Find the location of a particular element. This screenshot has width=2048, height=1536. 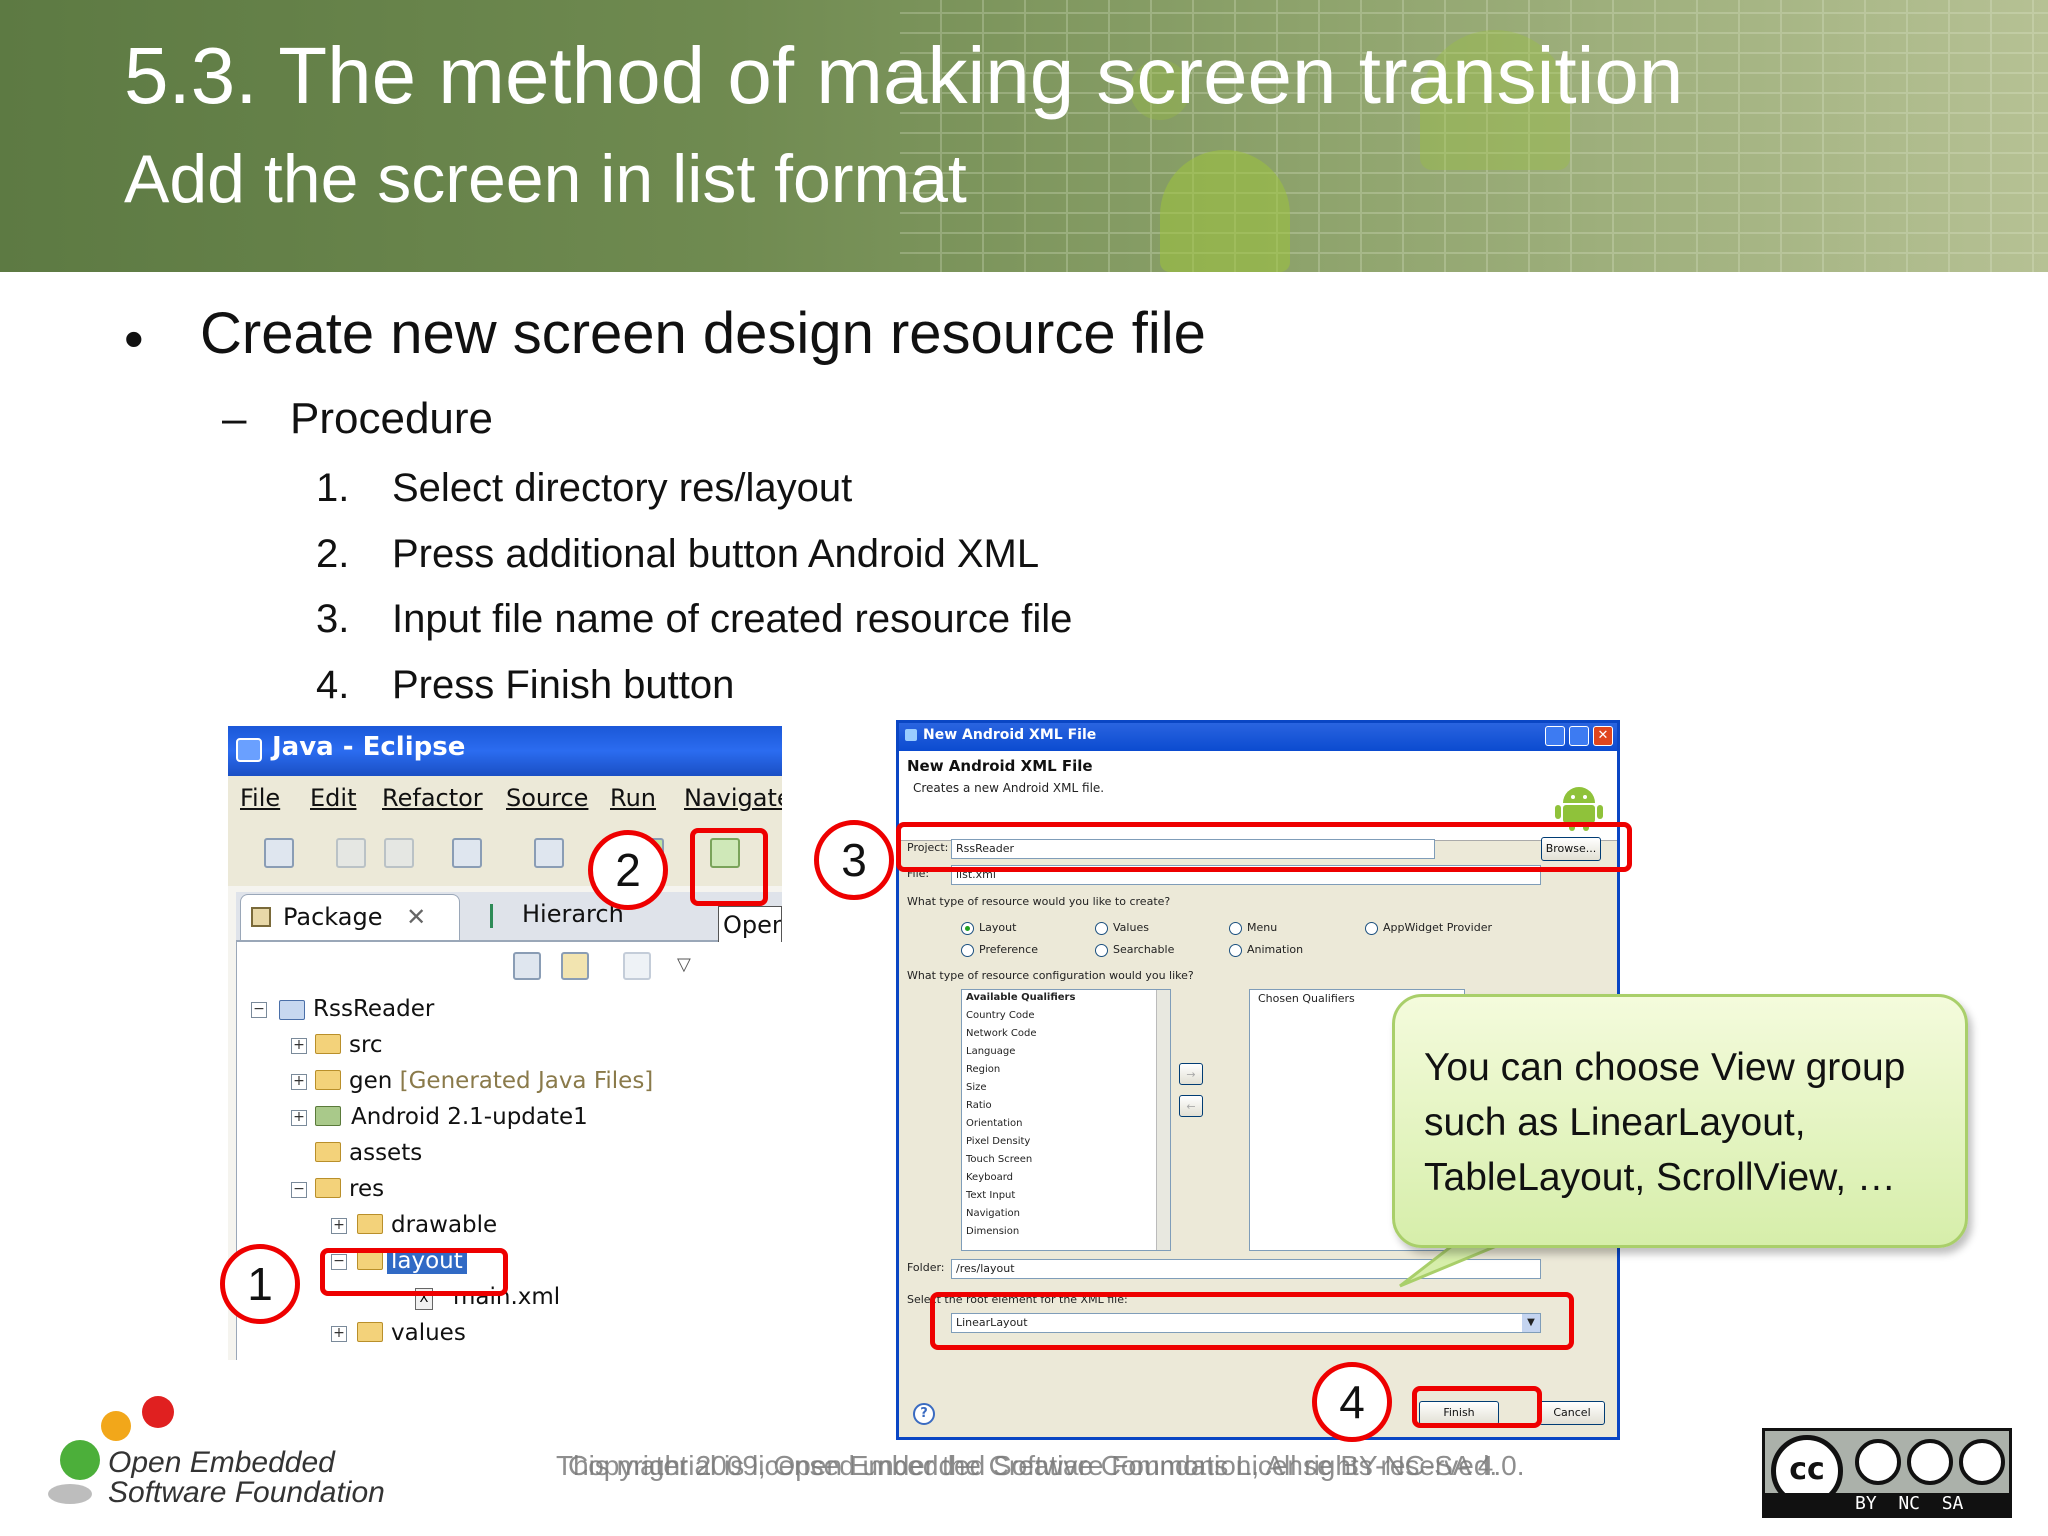

project-icon is located at coordinates (292, 1010).